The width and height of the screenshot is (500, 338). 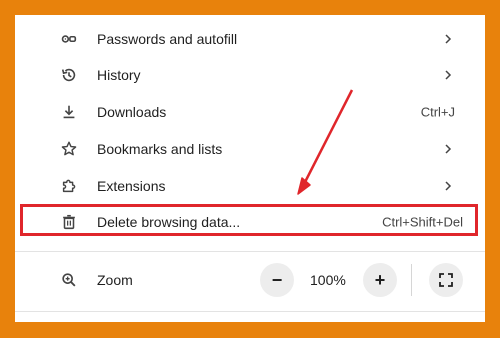 I want to click on menu-item-label: Passwords and autofill, so click(x=167, y=39).